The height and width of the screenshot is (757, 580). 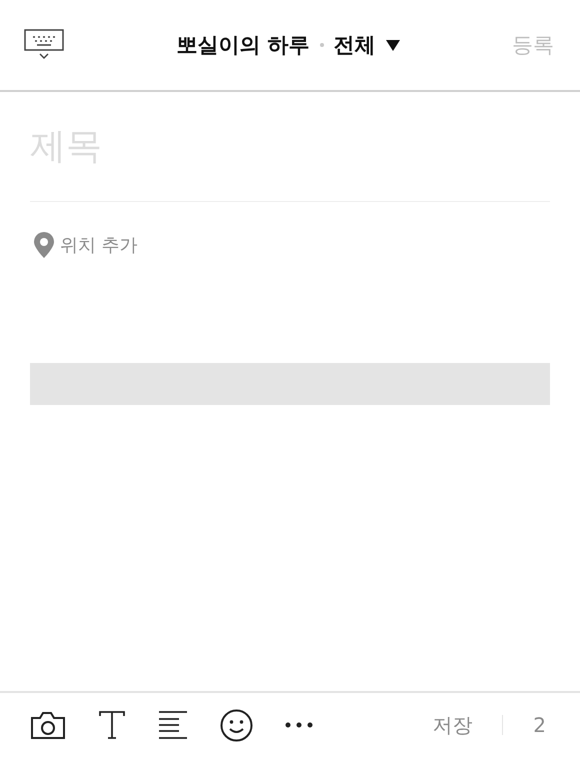 What do you see at coordinates (452, 725) in the screenshot?
I see `save-button: 저장` at bounding box center [452, 725].